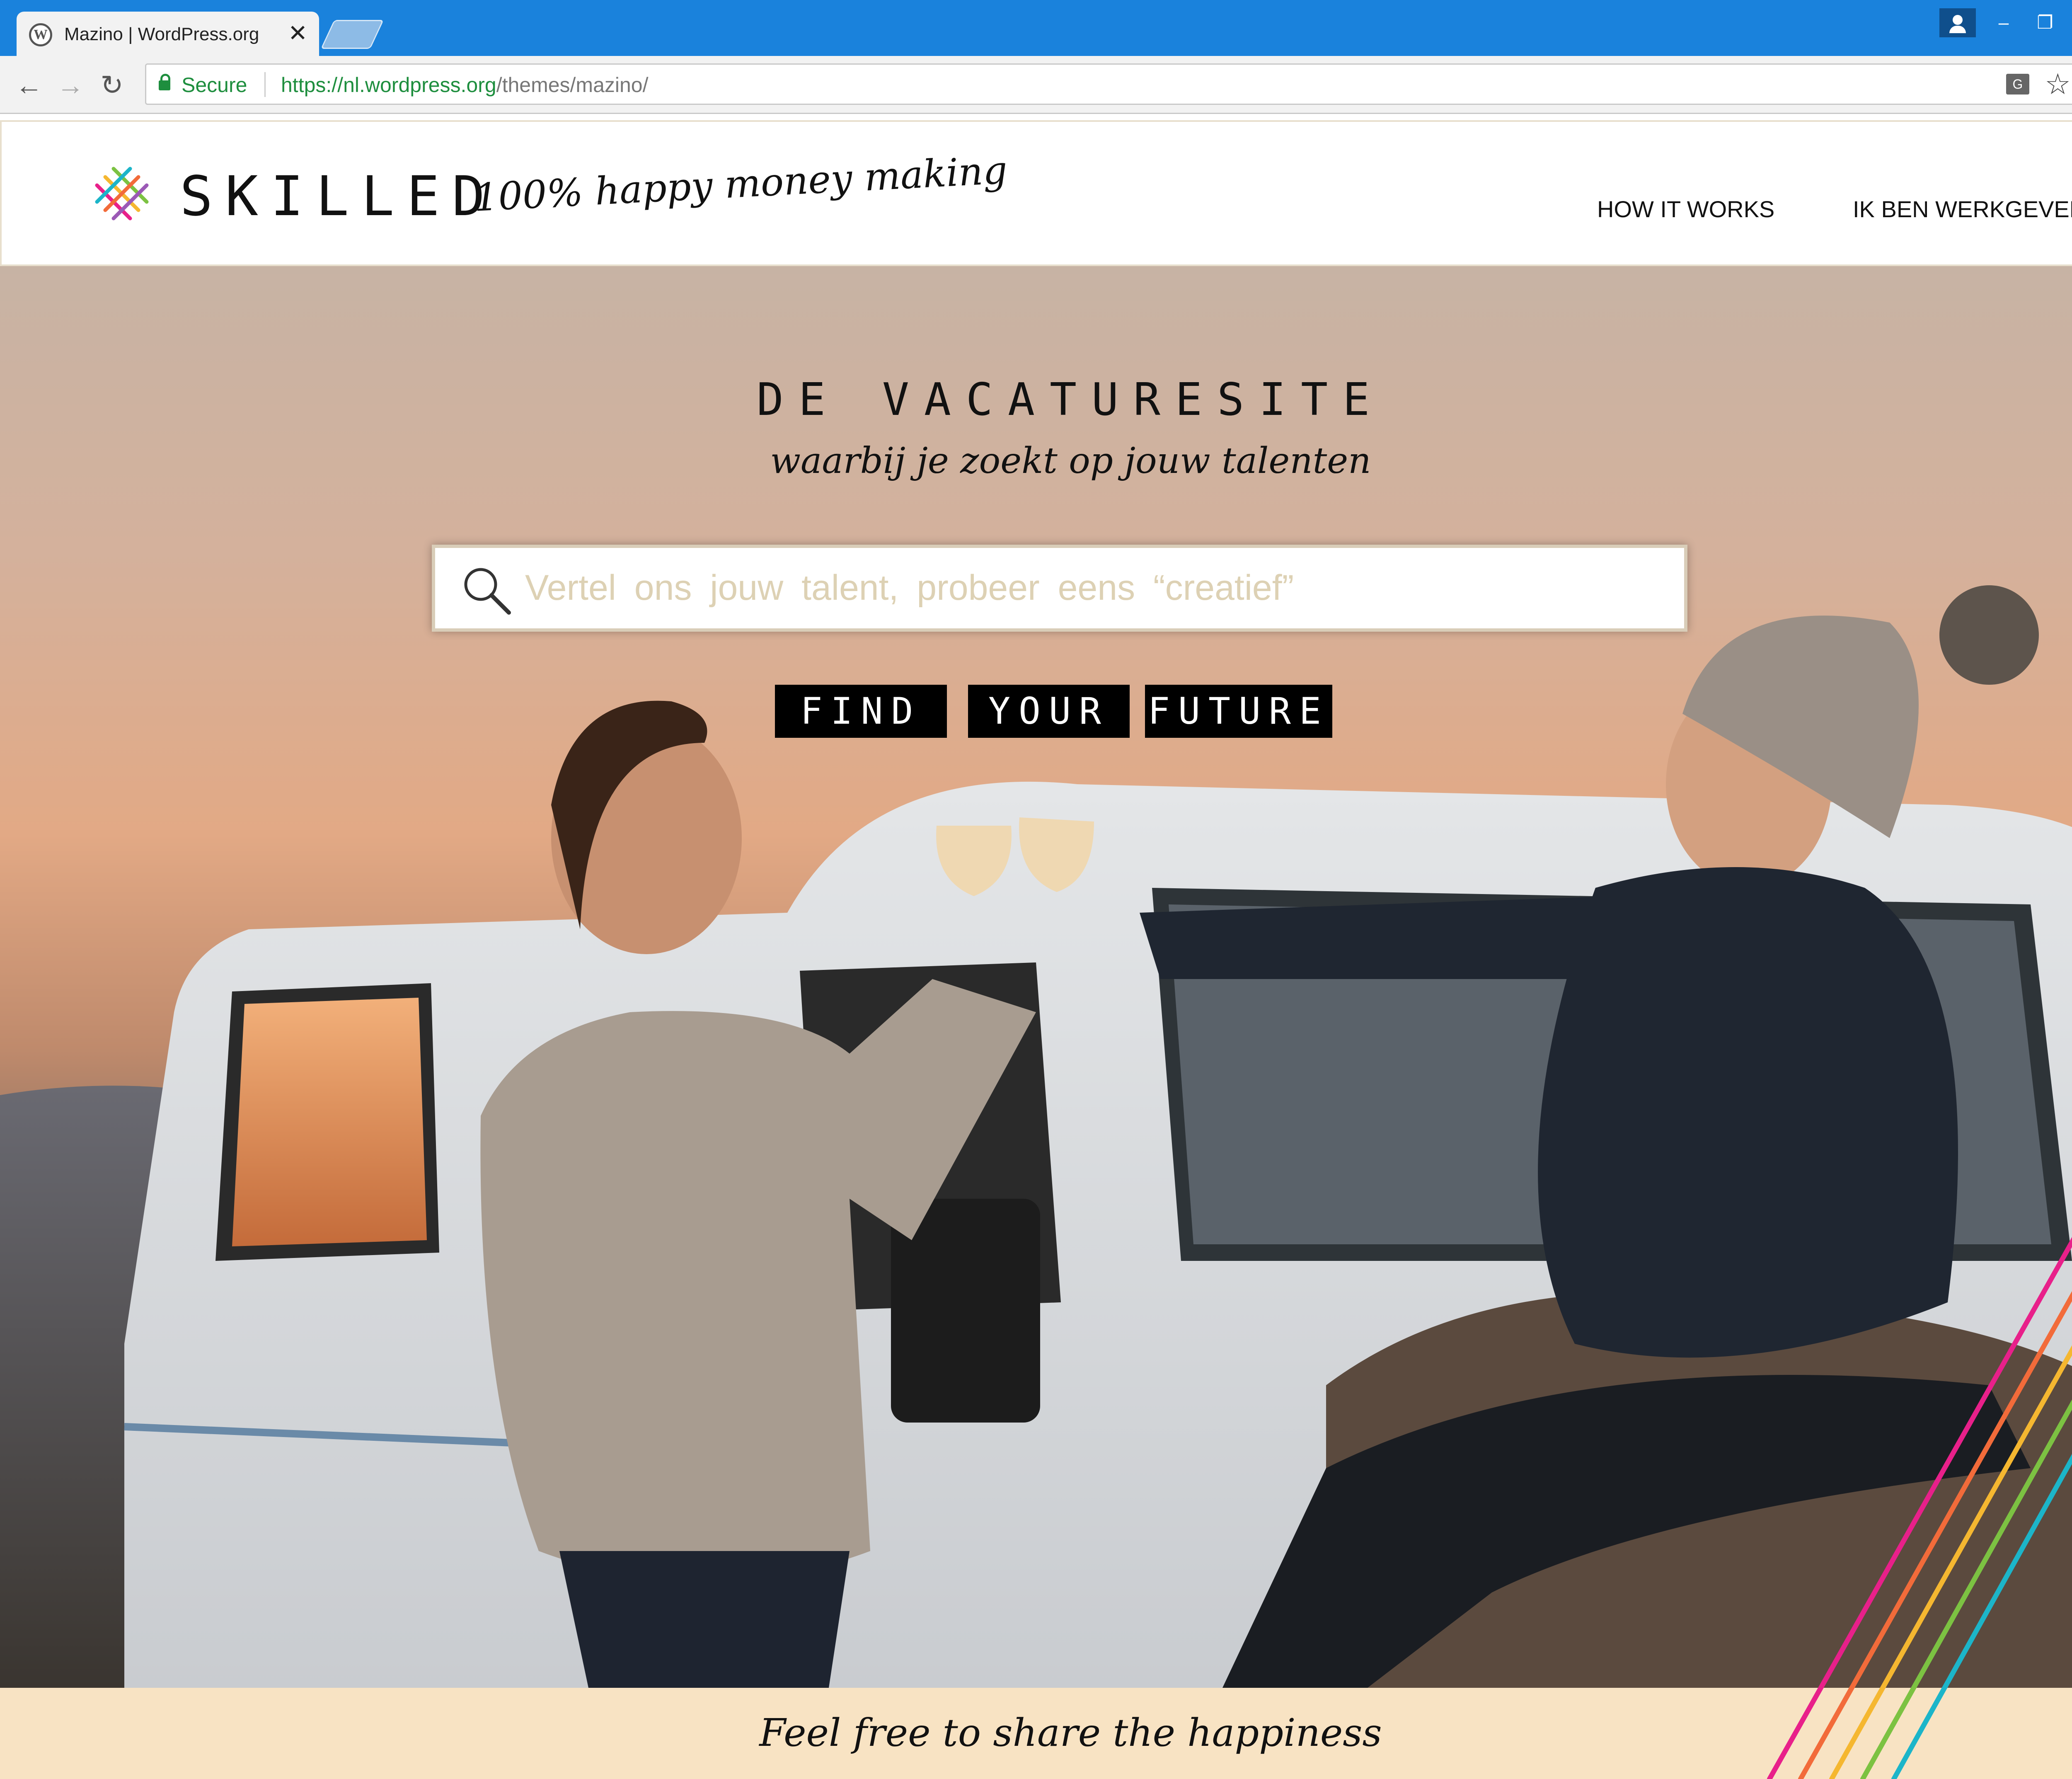  What do you see at coordinates (122, 193) in the screenshot?
I see `skilled-logo-icon` at bounding box center [122, 193].